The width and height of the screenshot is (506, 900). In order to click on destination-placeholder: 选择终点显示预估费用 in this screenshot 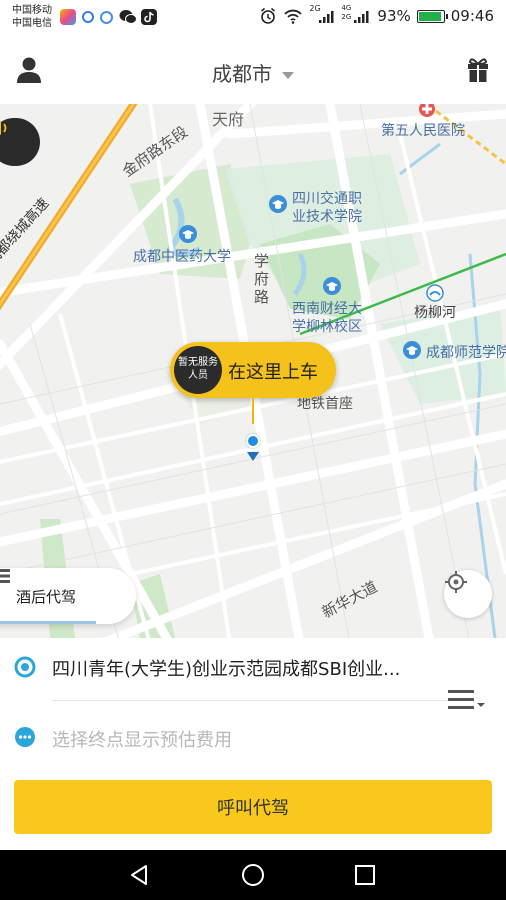, I will do `click(142, 740)`.